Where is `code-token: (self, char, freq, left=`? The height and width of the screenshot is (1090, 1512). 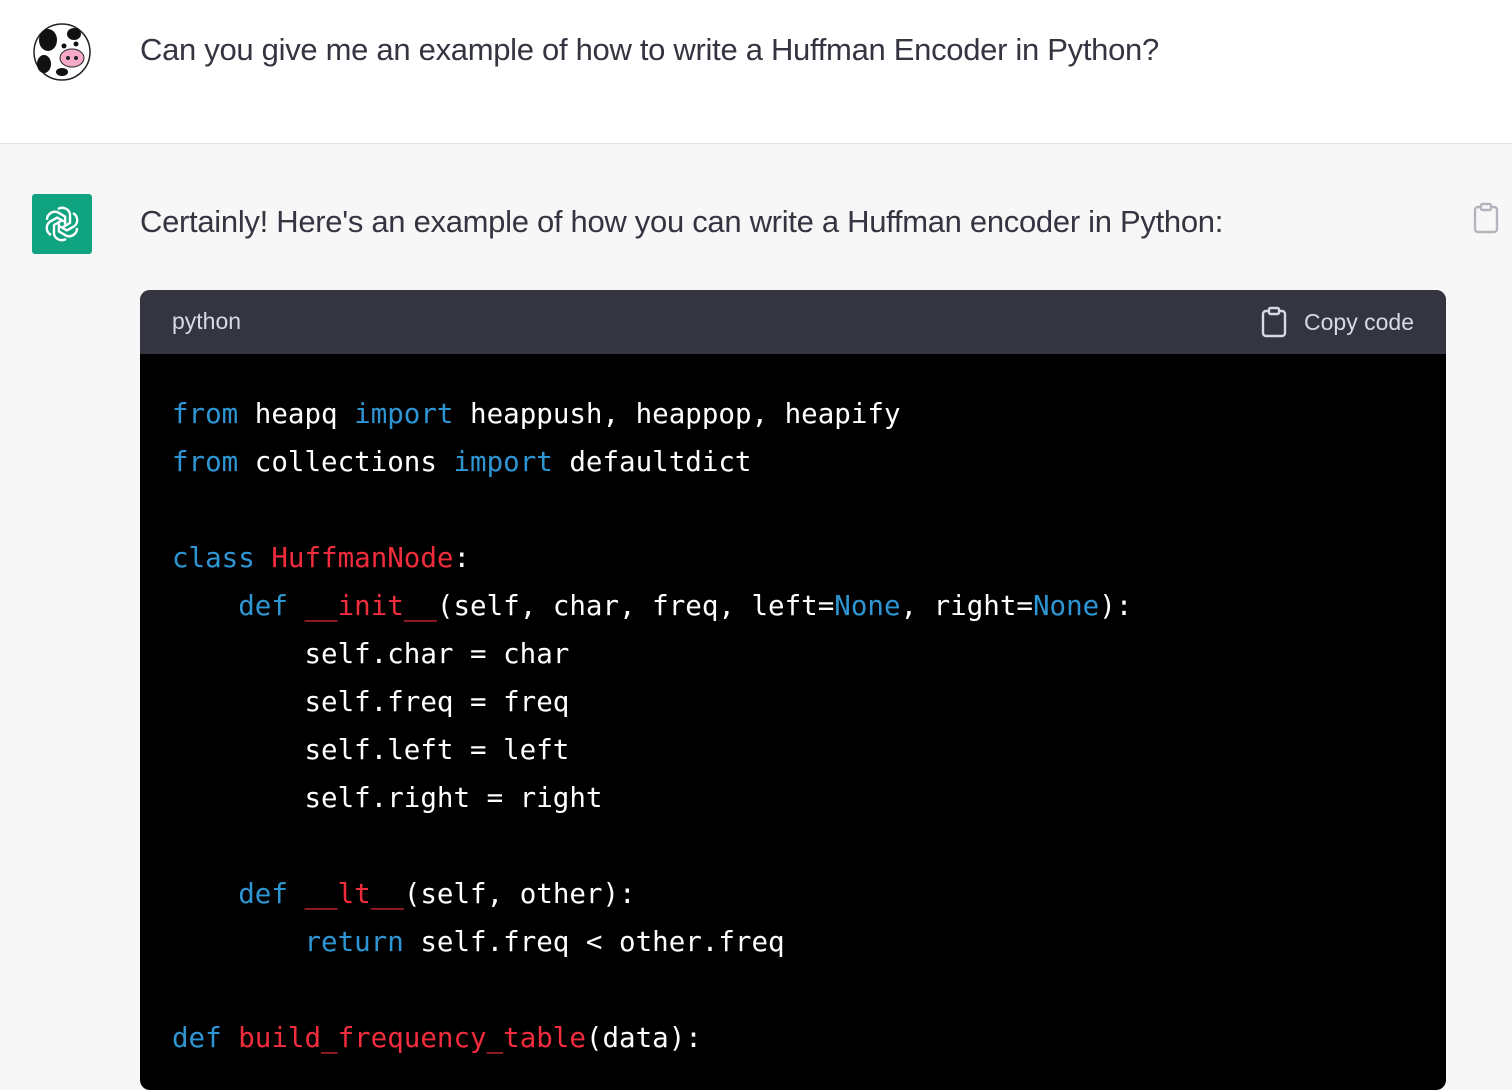 code-token: (self, char, freq, left= is located at coordinates (635, 606).